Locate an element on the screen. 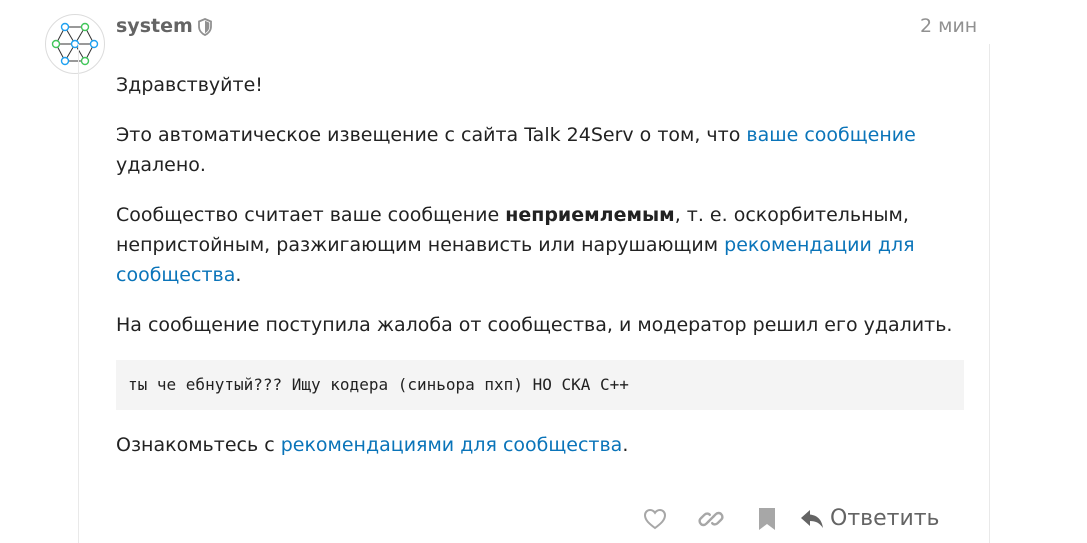 The width and height of the screenshot is (1087, 543). post-date: 2 мин is located at coordinates (948, 26).